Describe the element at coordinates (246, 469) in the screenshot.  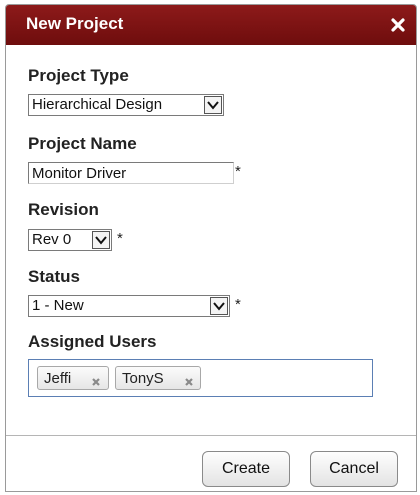
I see `create-button: Create` at that location.